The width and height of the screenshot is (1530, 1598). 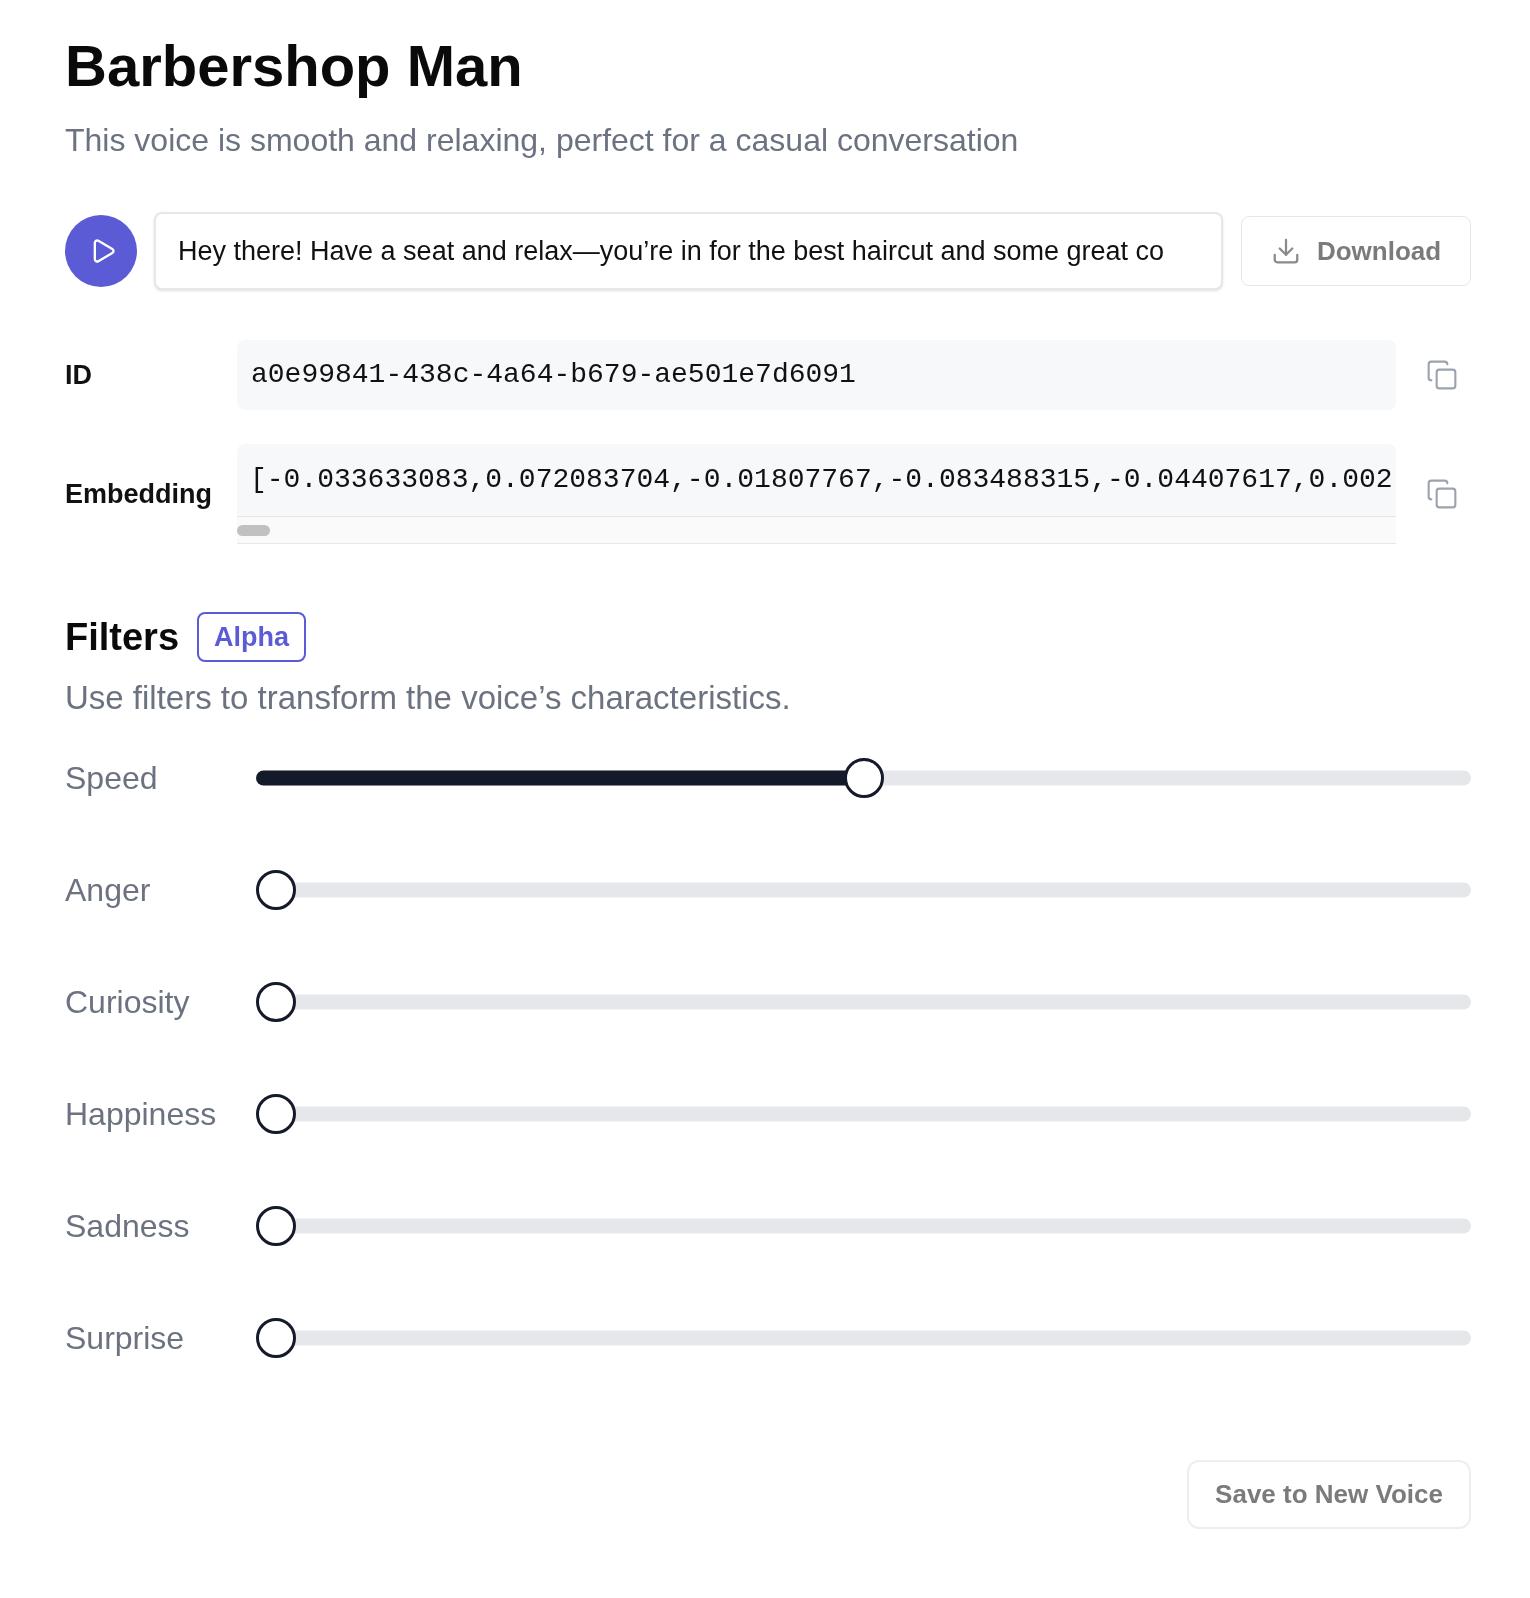 I want to click on filters-description: Use filters to transform the voice’s characteristics., so click(x=428, y=697).